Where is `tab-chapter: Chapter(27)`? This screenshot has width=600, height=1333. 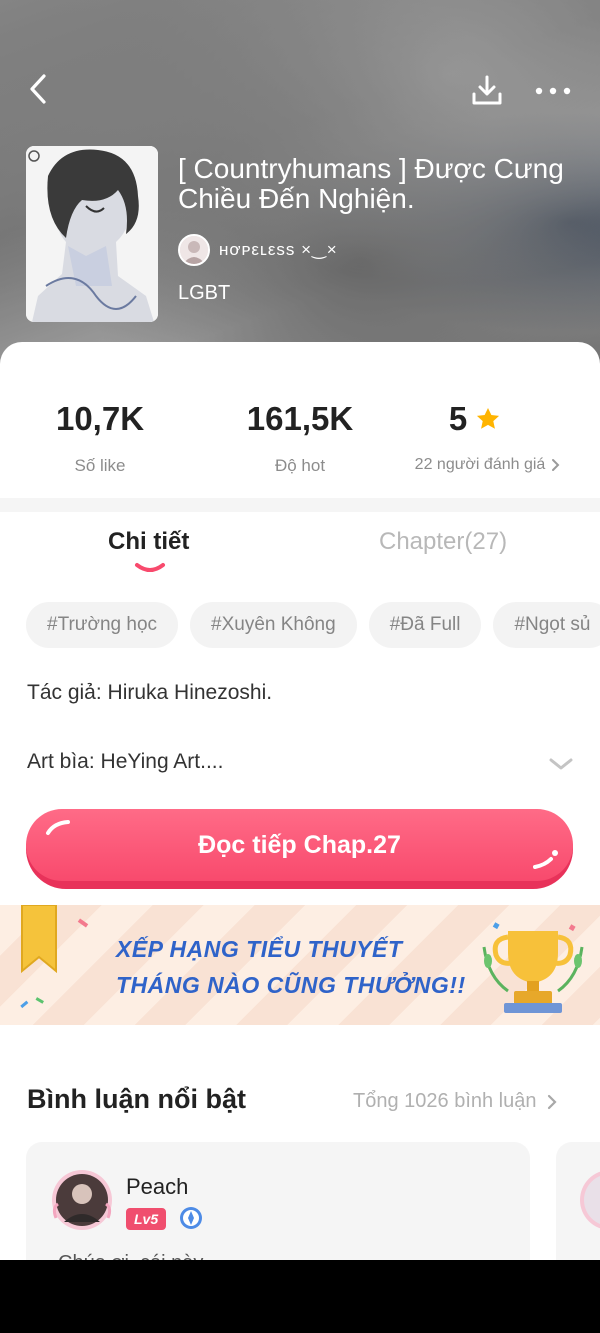 tab-chapter: Chapter(27) is located at coordinates (443, 542).